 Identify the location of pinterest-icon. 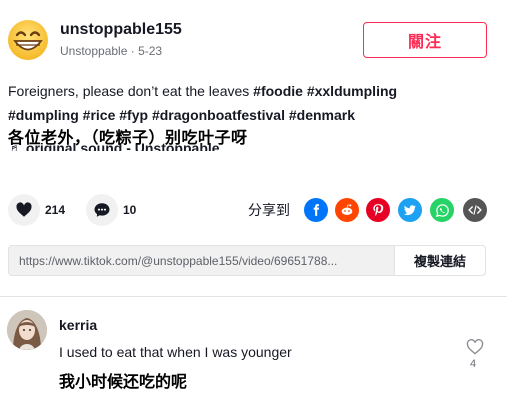
(378, 210).